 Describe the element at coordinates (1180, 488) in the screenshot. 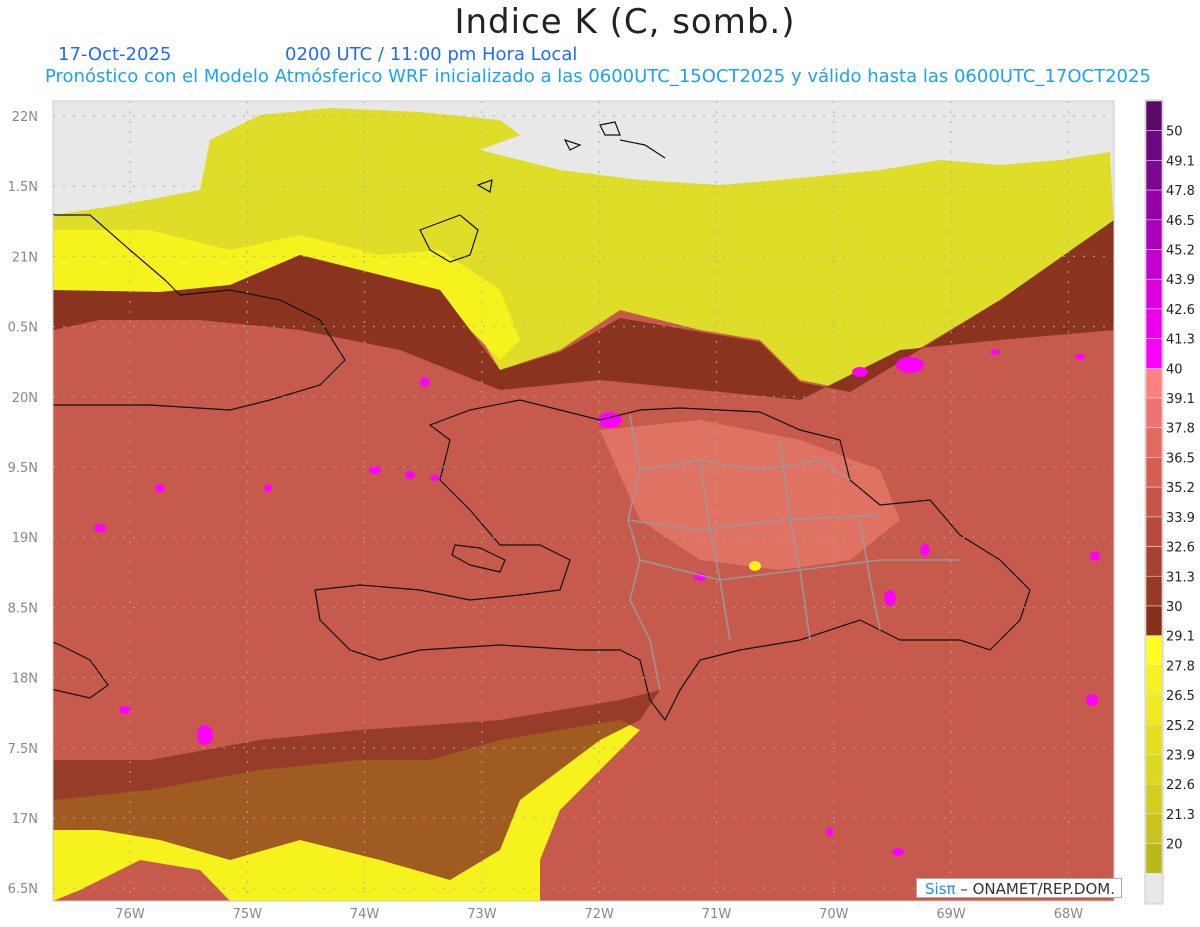

I see `colorbar-label: 35.2` at that location.